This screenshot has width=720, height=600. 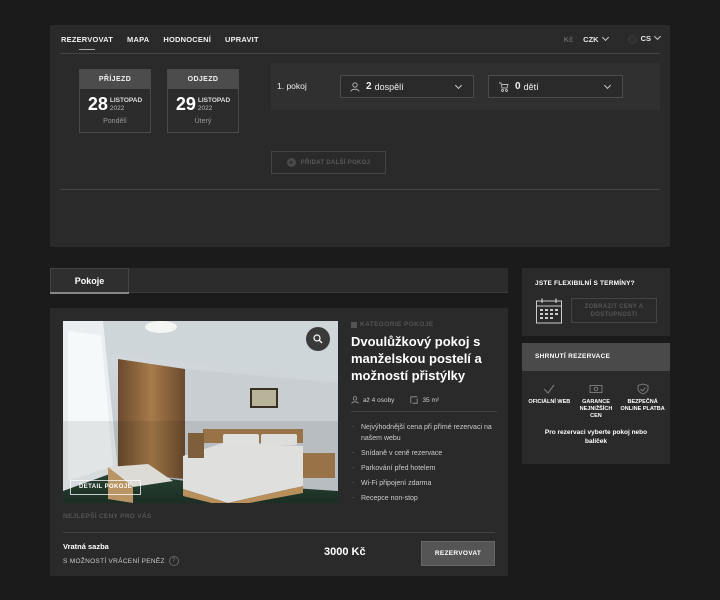 I want to click on hotel-room-image, so click(x=200, y=412).